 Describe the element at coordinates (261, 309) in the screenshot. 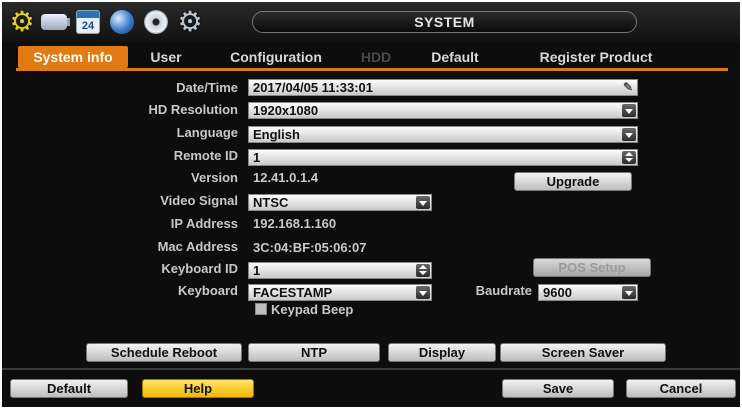

I see `keypad-beep-checkbox` at that location.